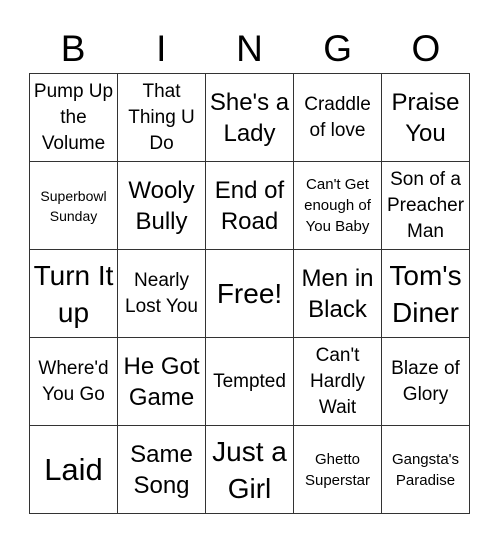 The height and width of the screenshot is (544, 500). I want to click on bingo-cell: Gangsta's Paradise, so click(426, 470).